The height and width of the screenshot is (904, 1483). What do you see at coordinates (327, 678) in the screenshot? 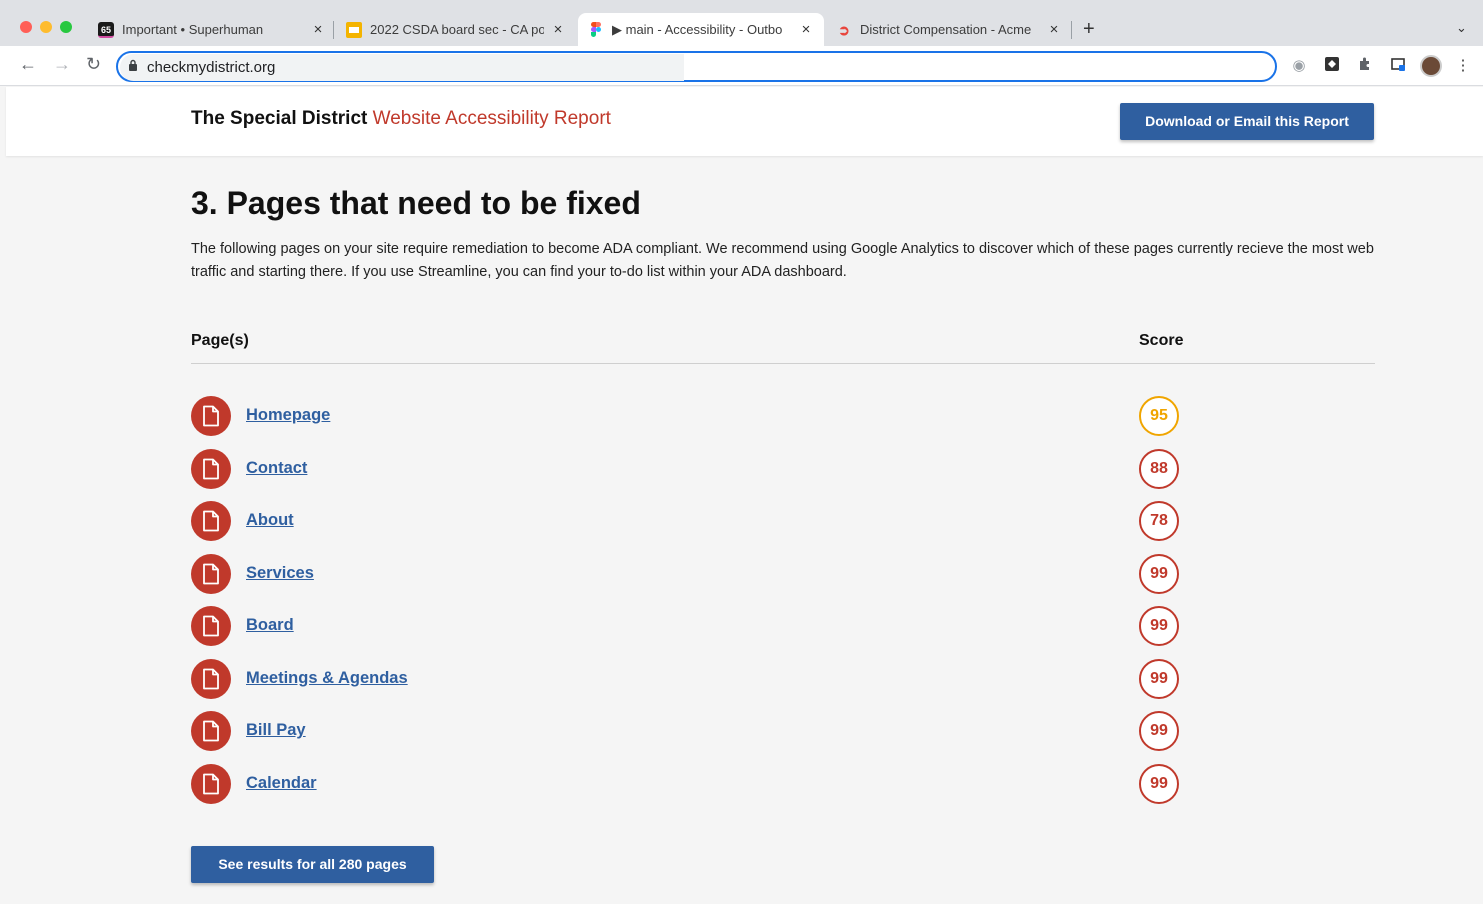
I see `page-link: Meetings & Agendas` at bounding box center [327, 678].